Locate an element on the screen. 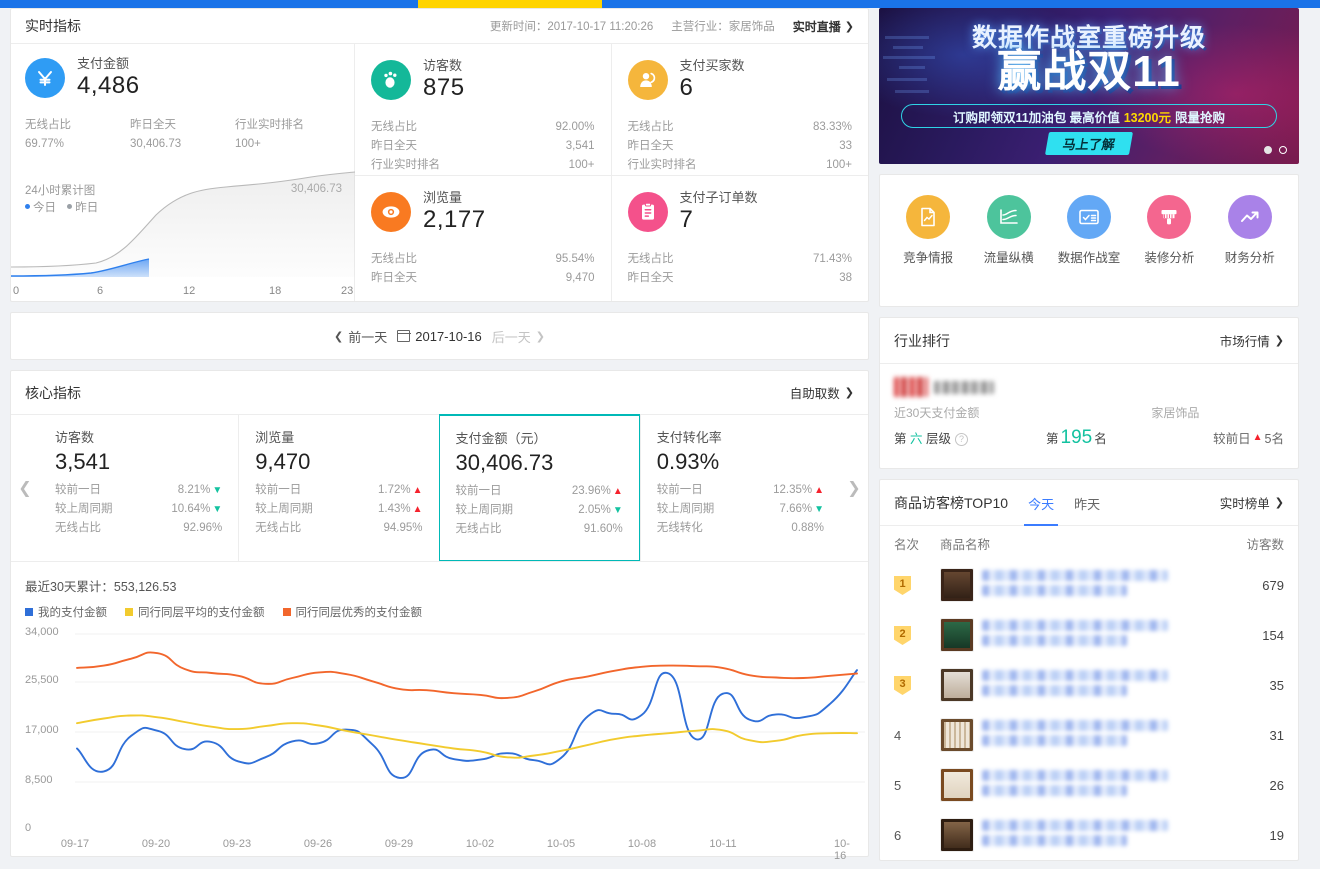 The height and width of the screenshot is (869, 1320). banner-subtitle-highlight: 13200元 is located at coordinates (1147, 117).